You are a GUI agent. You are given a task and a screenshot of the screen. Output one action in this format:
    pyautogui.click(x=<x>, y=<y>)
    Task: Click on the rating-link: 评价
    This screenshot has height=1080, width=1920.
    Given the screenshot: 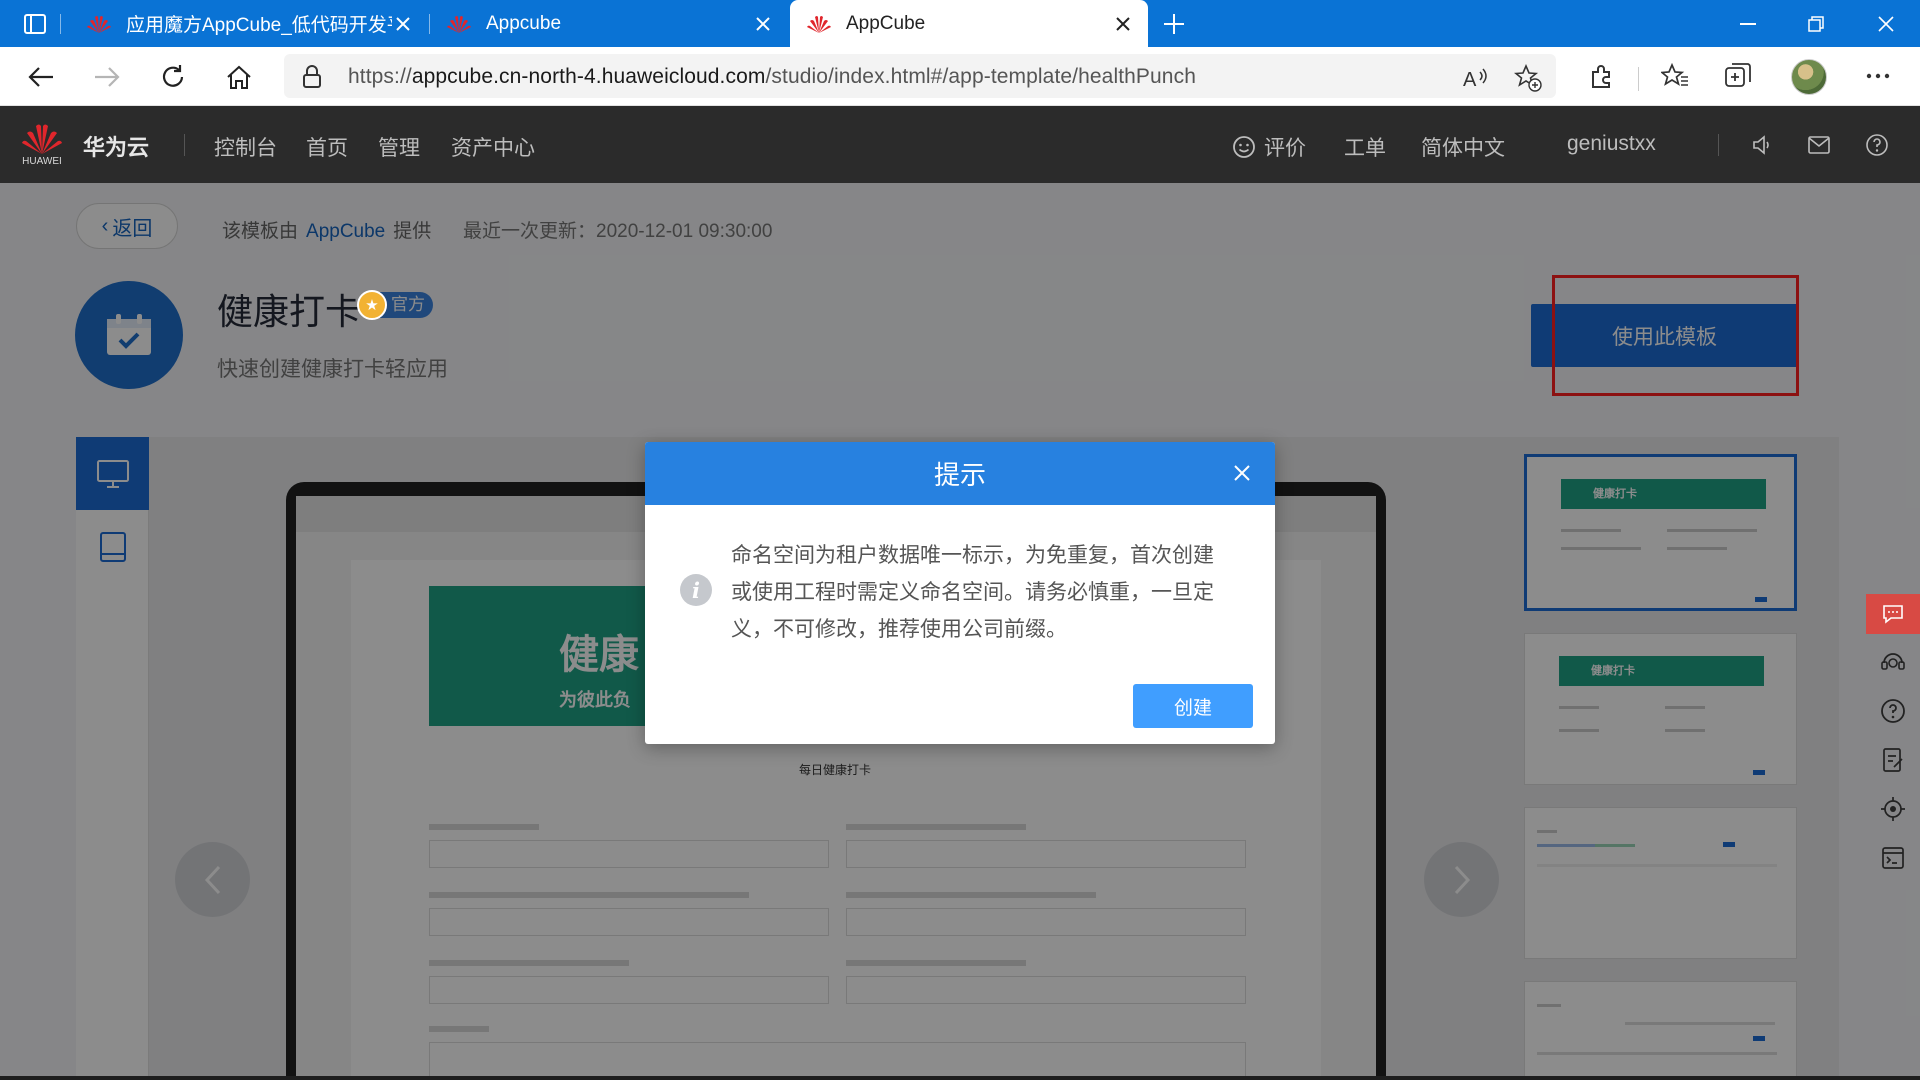 What is the action you would take?
    pyautogui.click(x=1269, y=147)
    